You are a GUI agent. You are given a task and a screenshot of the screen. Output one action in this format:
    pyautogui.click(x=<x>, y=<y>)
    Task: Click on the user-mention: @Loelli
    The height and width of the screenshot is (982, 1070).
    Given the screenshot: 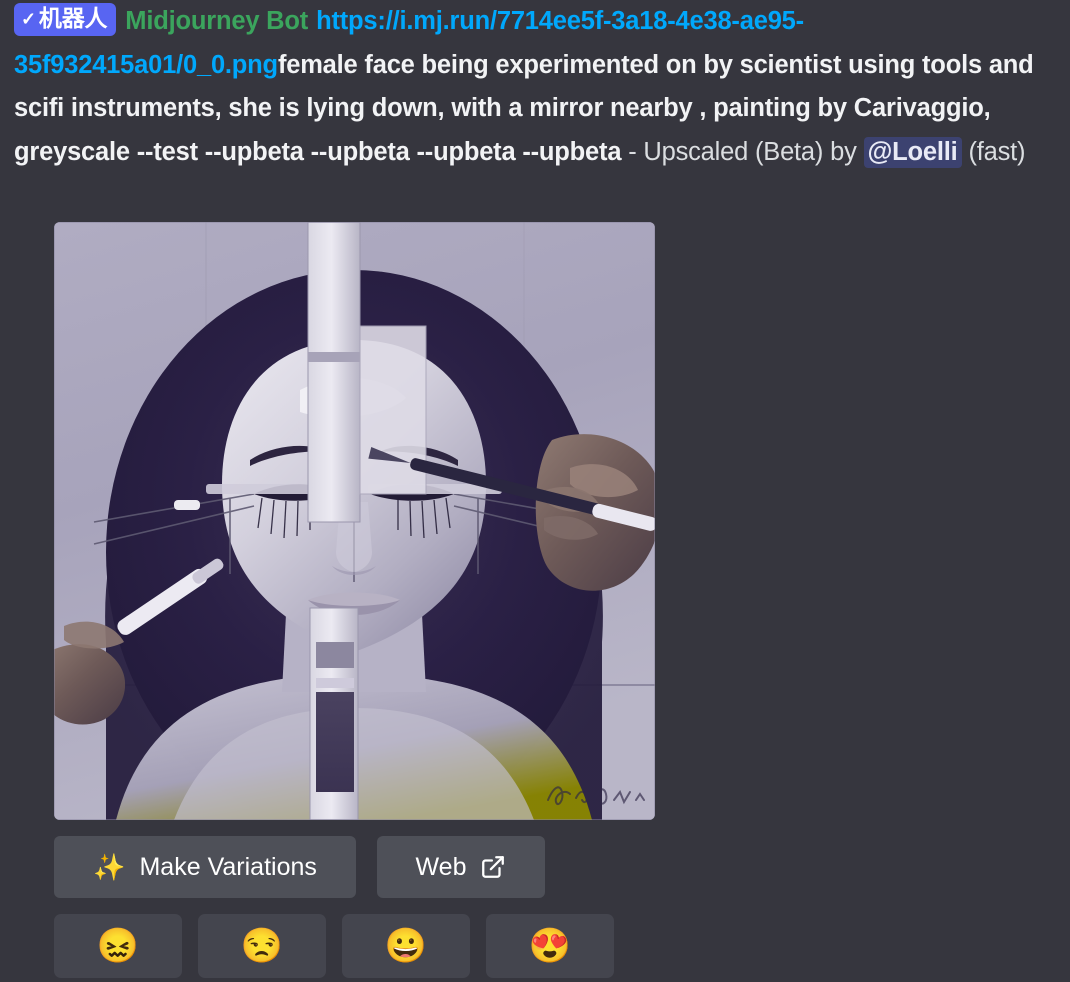 What is the action you would take?
    pyautogui.click(x=912, y=152)
    